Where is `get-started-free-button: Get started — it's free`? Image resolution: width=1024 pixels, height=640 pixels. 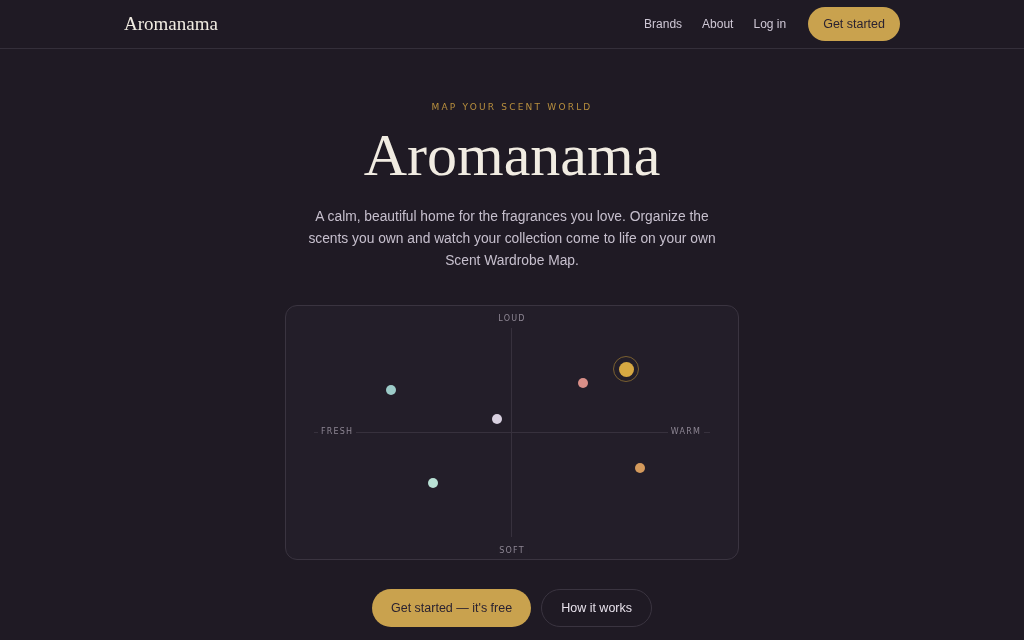 get-started-free-button: Get started — it's free is located at coordinates (452, 608).